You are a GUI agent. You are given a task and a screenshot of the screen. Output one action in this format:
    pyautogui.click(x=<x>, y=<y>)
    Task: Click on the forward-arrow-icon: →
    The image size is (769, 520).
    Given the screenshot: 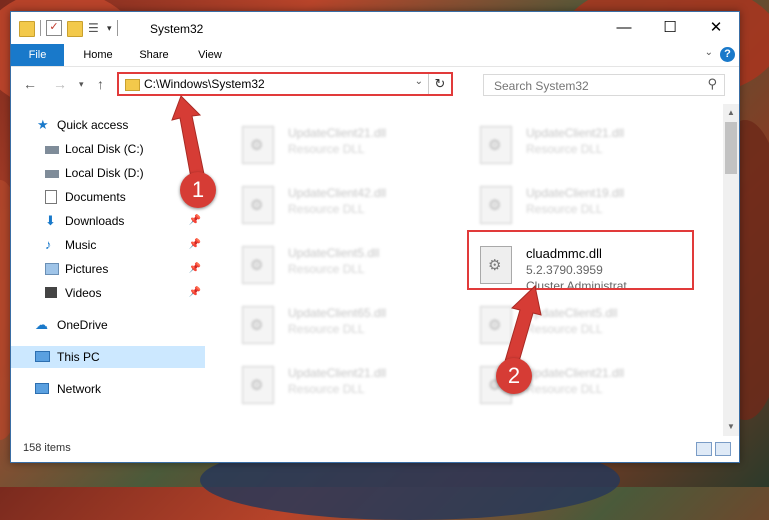 What is the action you would take?
    pyautogui.click(x=60, y=84)
    